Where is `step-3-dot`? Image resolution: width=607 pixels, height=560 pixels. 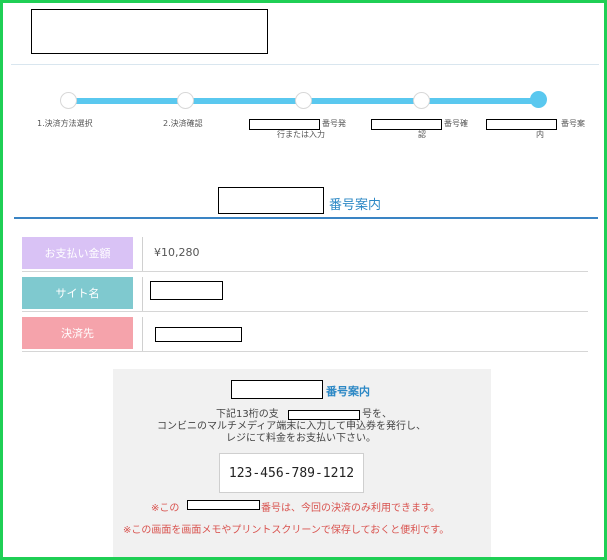 step-3-dot is located at coordinates (303, 100).